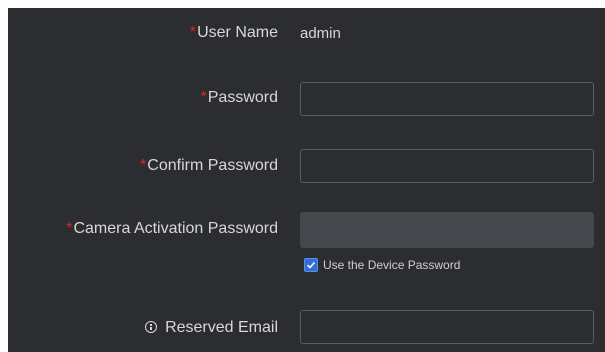  Describe the element at coordinates (175, 228) in the screenshot. I see `camera-activation-password-label-text: Camera Activation Password` at that location.